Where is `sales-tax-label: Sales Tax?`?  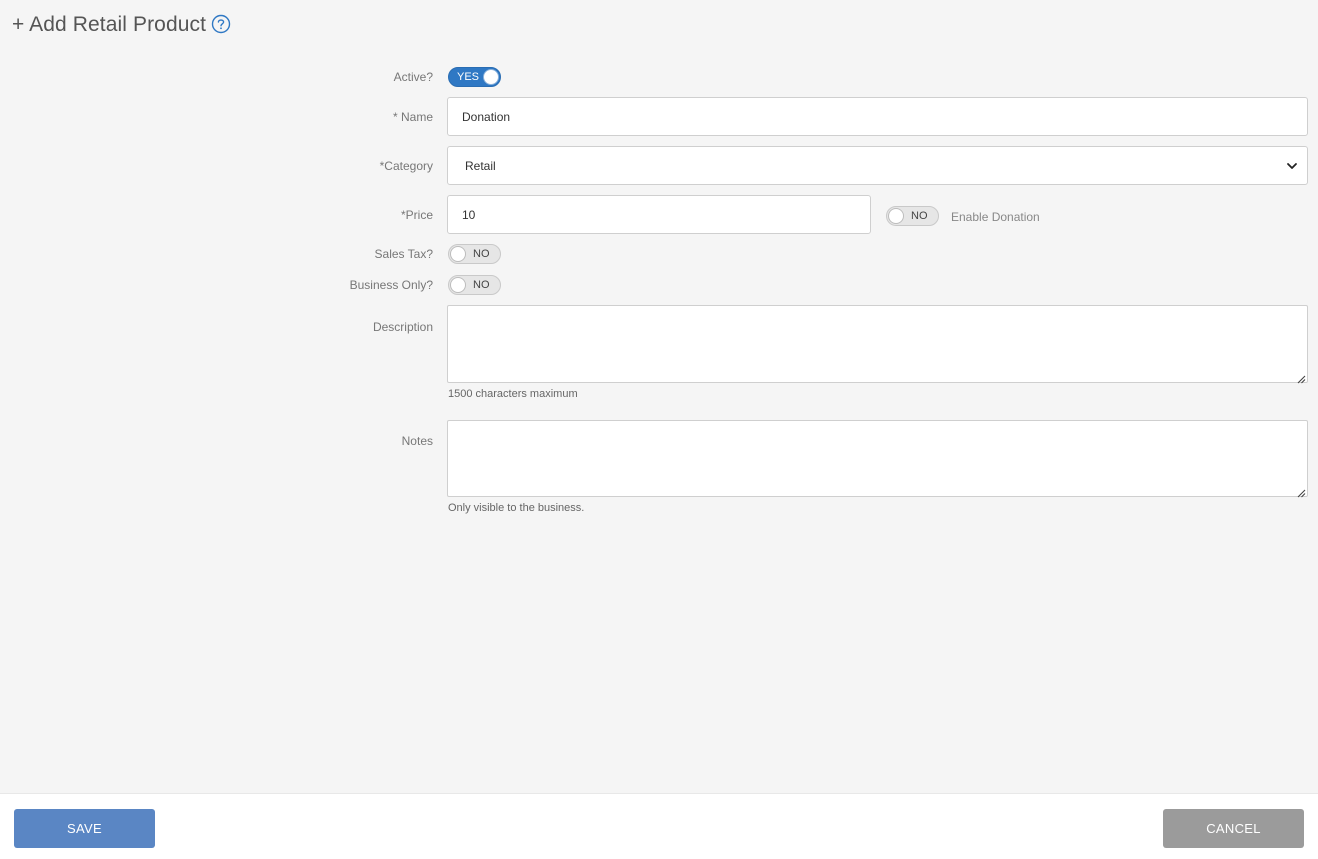 sales-tax-label: Sales Tax? is located at coordinates (403, 254).